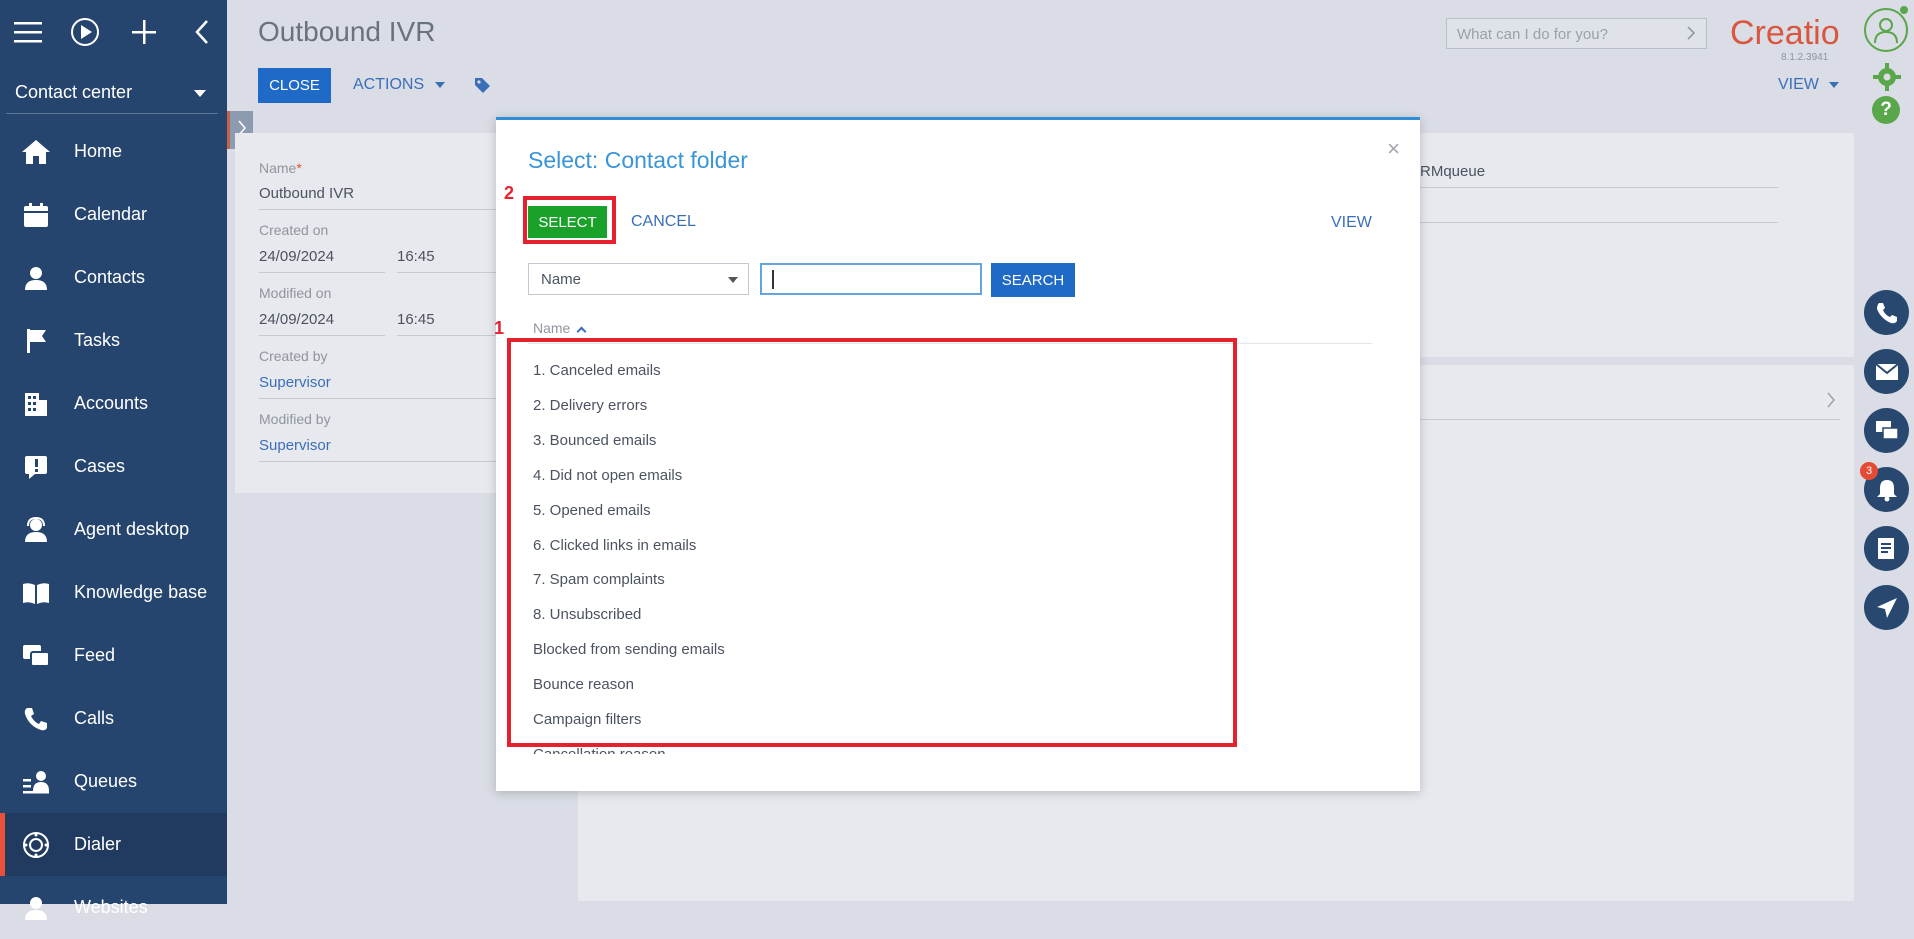  Describe the element at coordinates (1452, 171) in the screenshot. I see `queue-value: RMqueue` at that location.